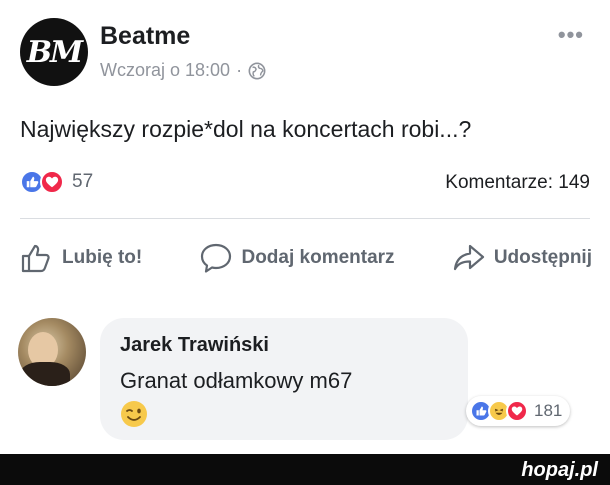  What do you see at coordinates (194, 345) in the screenshot?
I see `comment-author: Jarek Trawiński` at bounding box center [194, 345].